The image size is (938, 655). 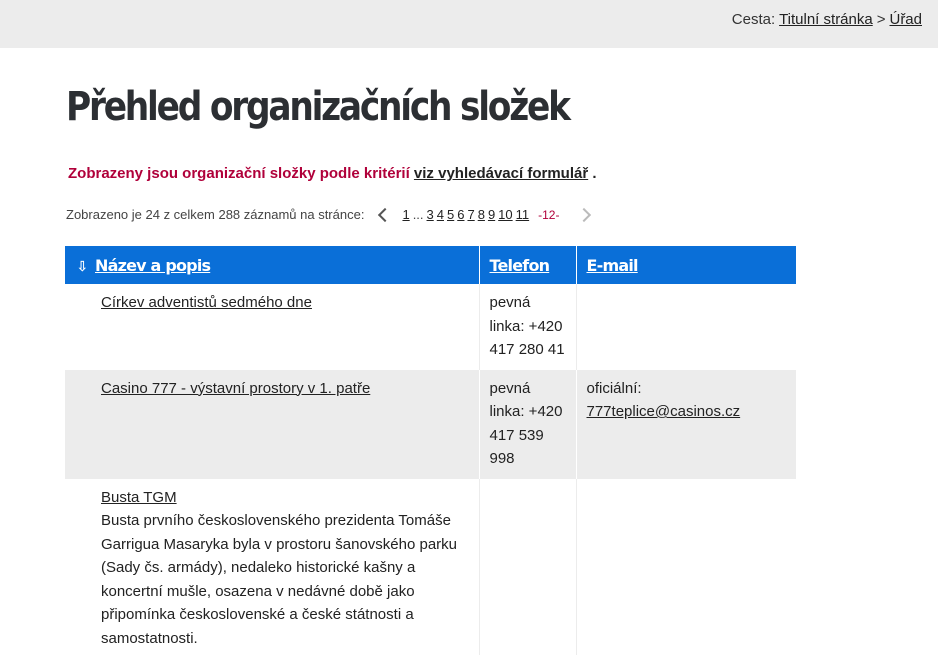 I want to click on sort-down-icon: ⇩, so click(x=82, y=266).